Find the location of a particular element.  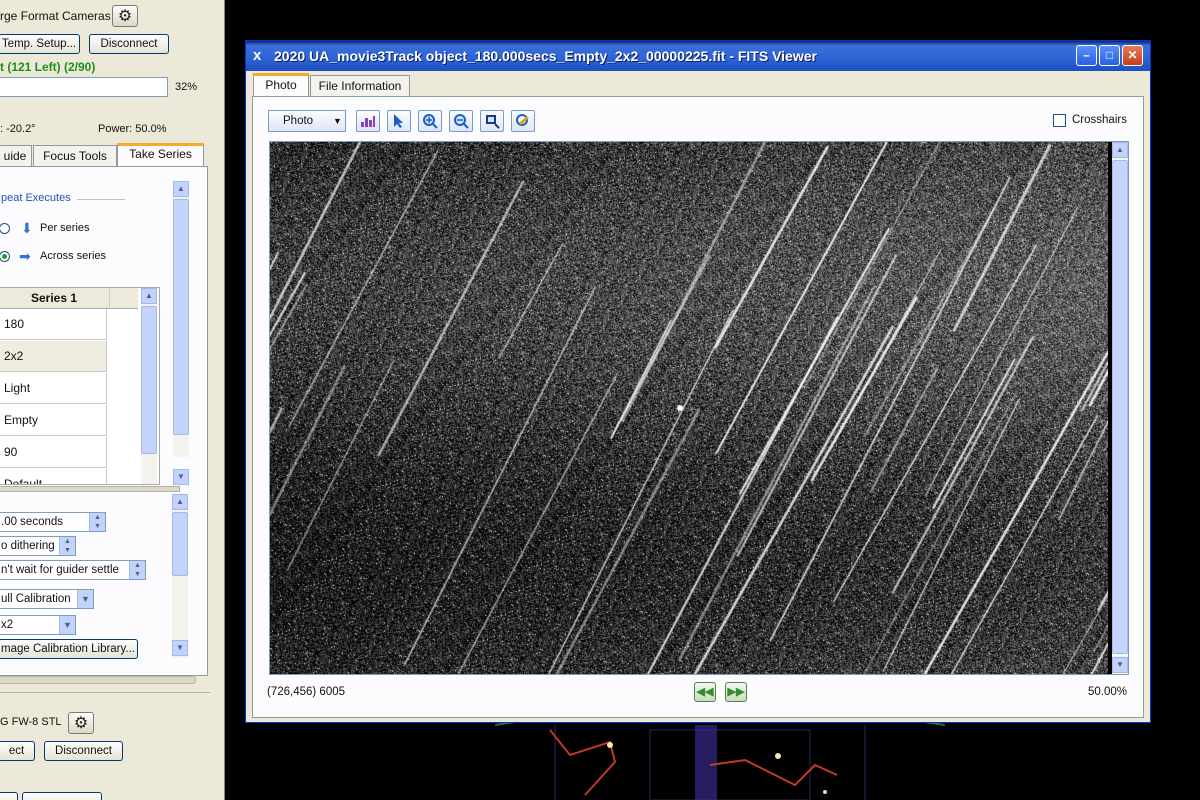

series-header-spacer is located at coordinates (123, 298).